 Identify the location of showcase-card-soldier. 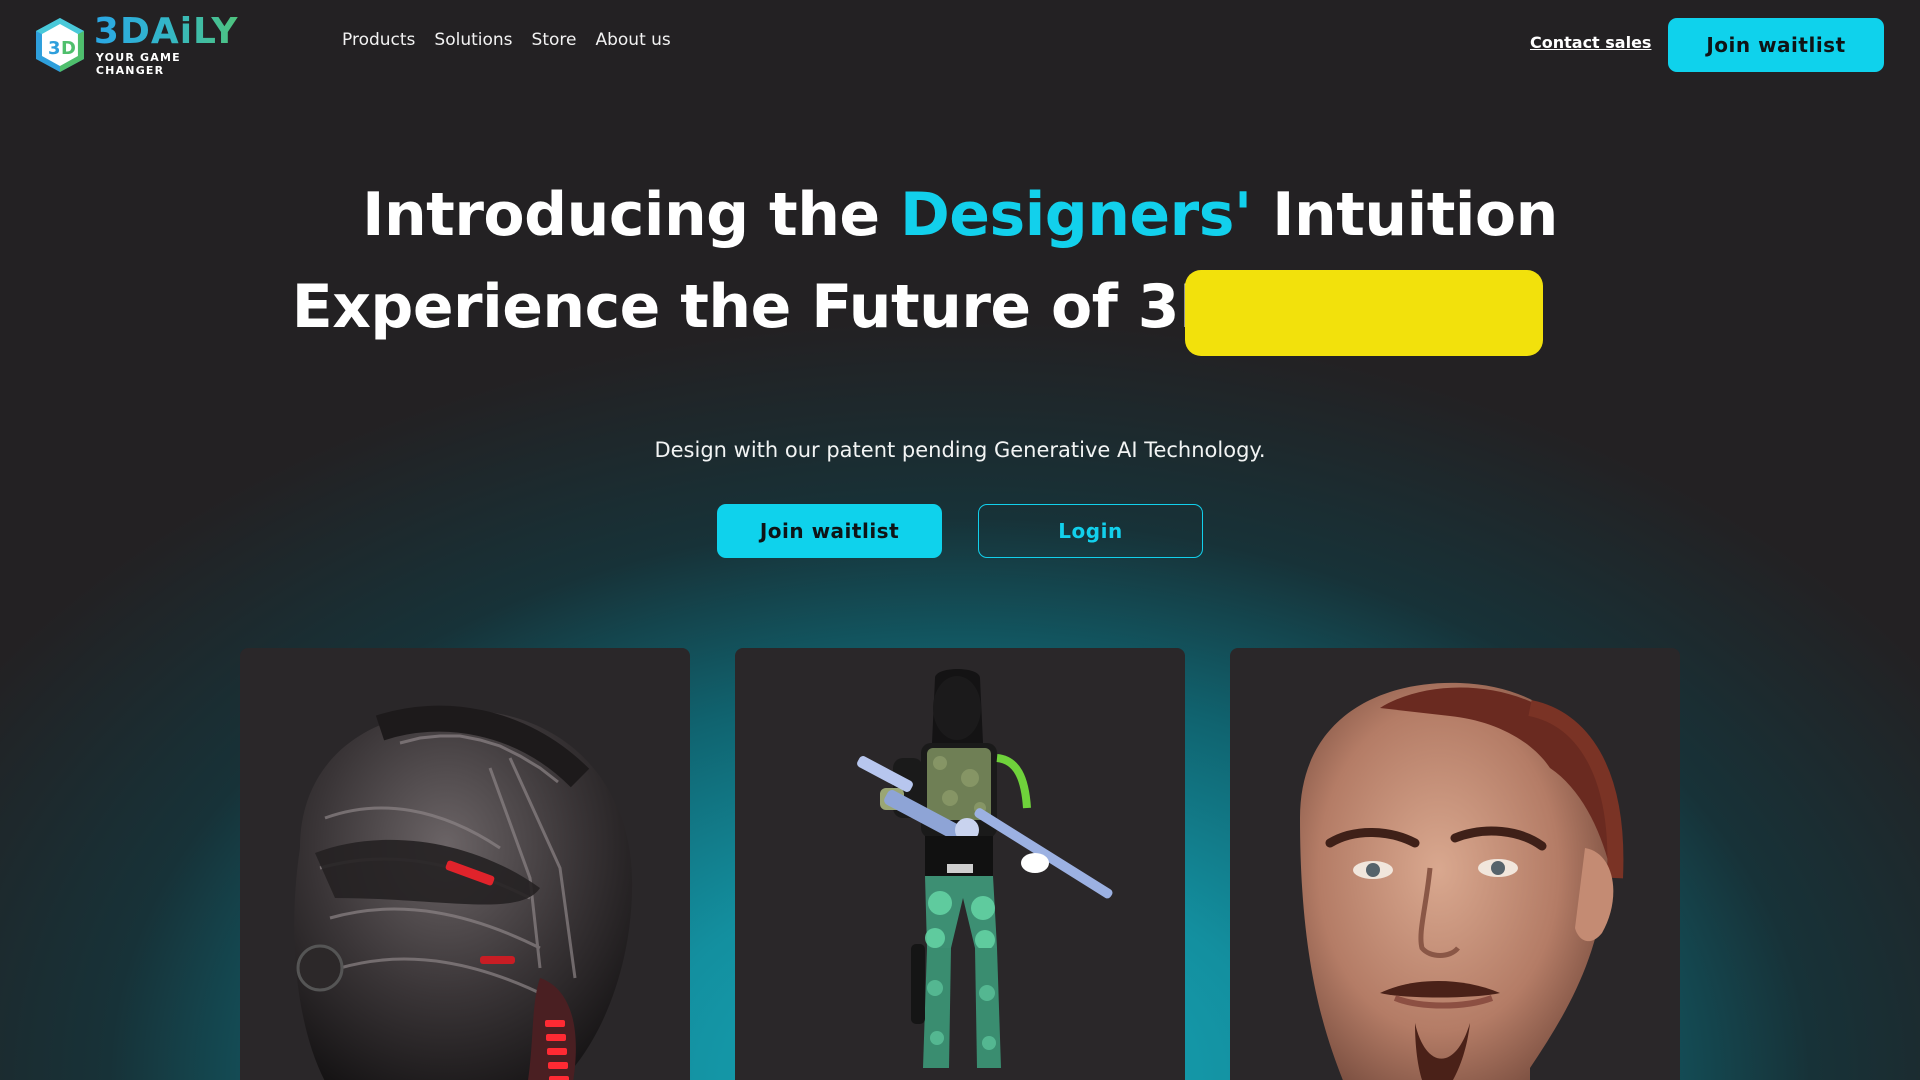
(960, 864).